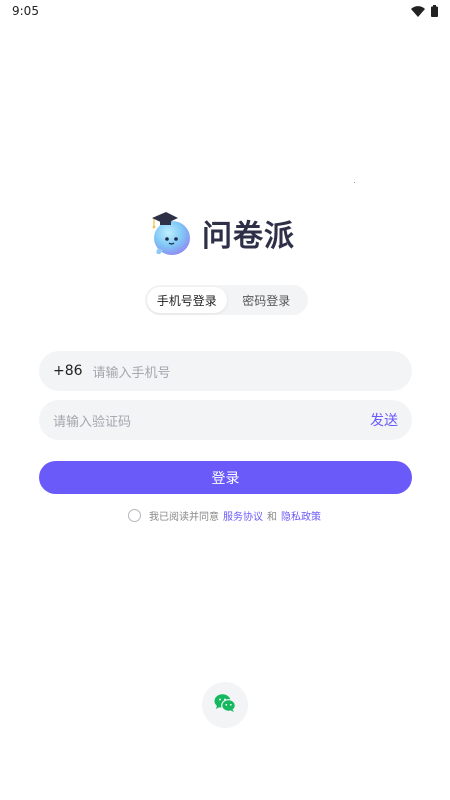 The height and width of the screenshot is (800, 450). What do you see at coordinates (92, 422) in the screenshot?
I see `code-placeholder: 请输入验证码` at bounding box center [92, 422].